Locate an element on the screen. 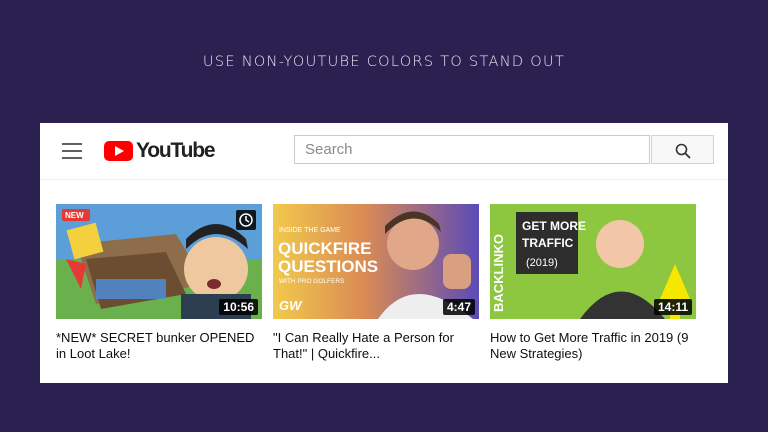 This screenshot has width=768, height=432. youtube-header: YouTube is located at coordinates (384, 151).